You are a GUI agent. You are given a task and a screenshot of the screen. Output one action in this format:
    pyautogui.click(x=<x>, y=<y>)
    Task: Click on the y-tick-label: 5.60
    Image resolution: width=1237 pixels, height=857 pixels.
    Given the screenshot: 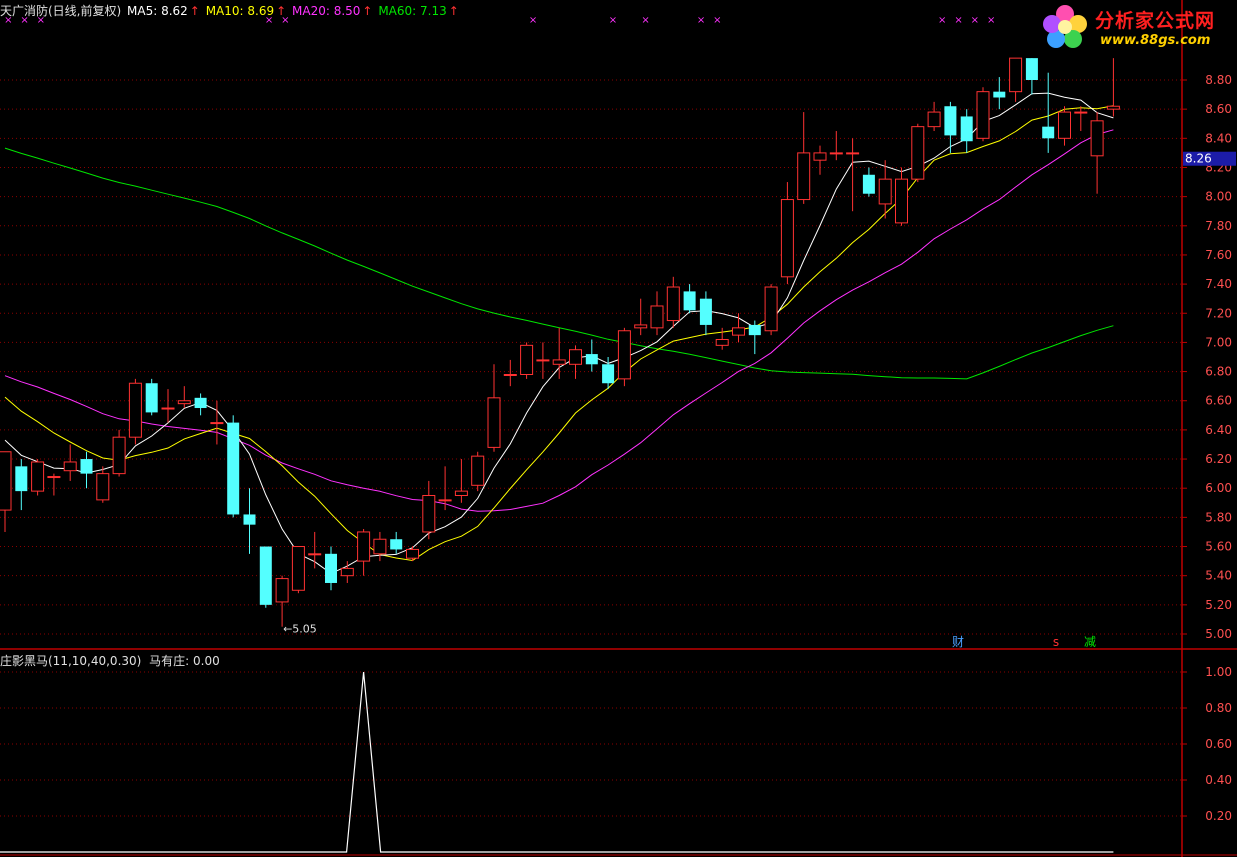 What is the action you would take?
    pyautogui.click(x=1218, y=547)
    